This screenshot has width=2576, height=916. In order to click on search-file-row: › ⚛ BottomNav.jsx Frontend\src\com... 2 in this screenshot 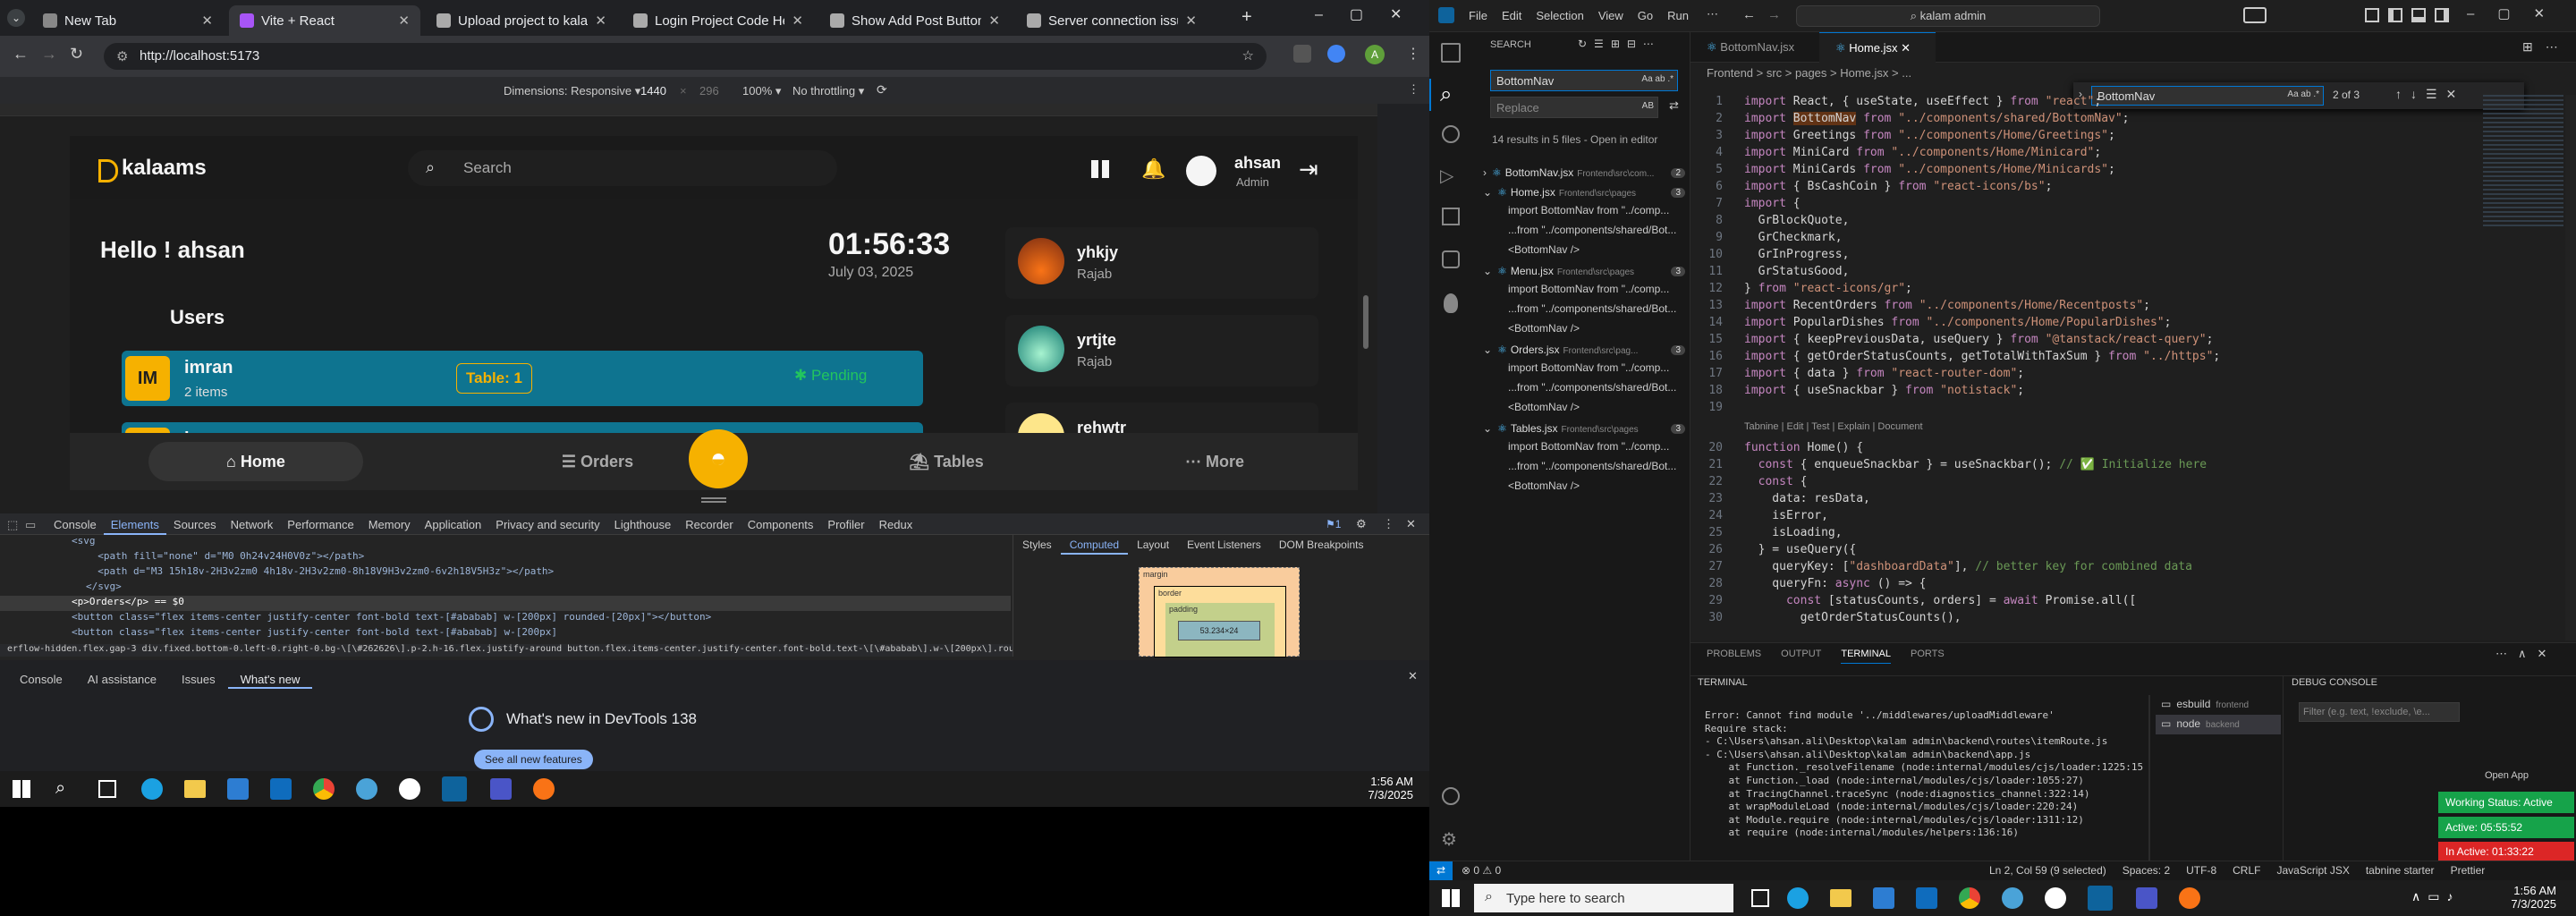, I will do `click(1585, 175)`.